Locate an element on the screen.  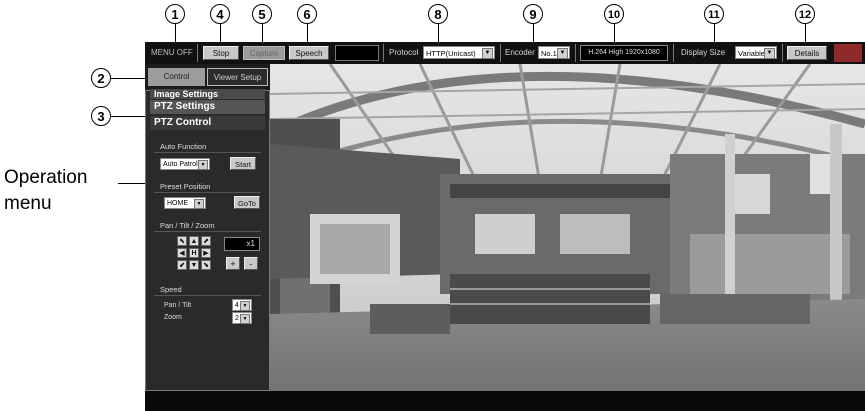
protocol-label: Protocol is located at coordinates (404, 52).